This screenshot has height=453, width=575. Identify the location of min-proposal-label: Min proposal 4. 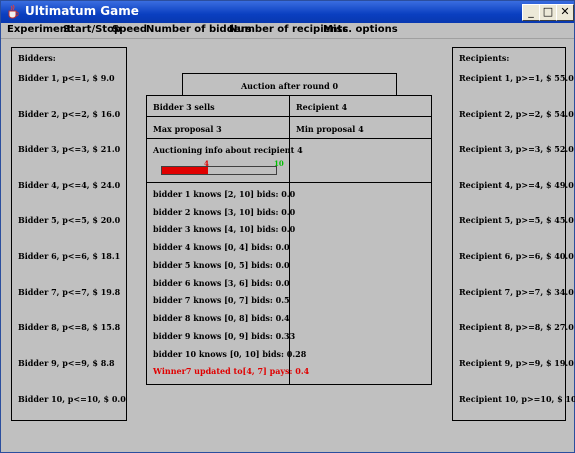
(330, 129).